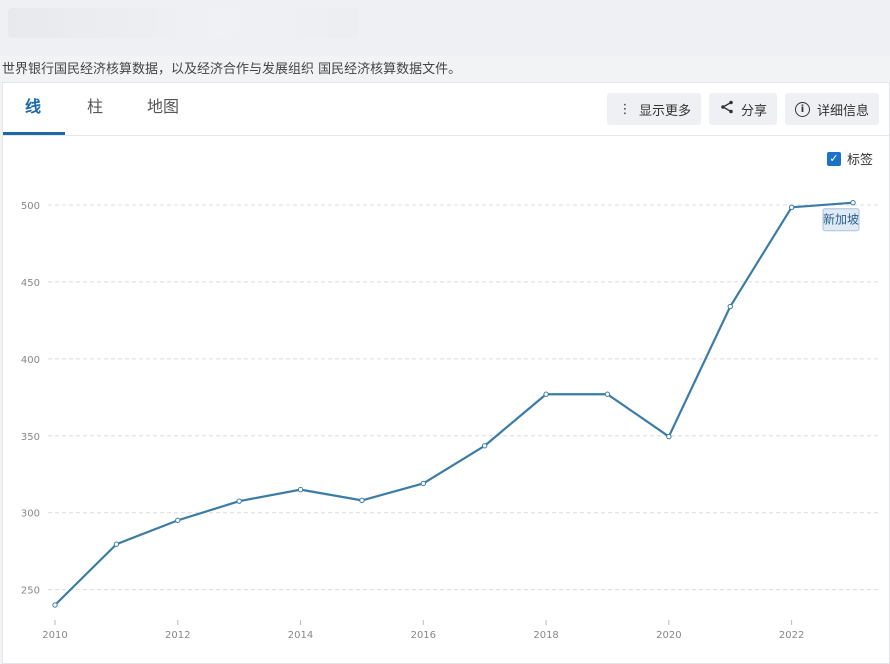 The image size is (890, 664). What do you see at coordinates (545, 635) in the screenshot?
I see `x-tick-label: 2018` at bounding box center [545, 635].